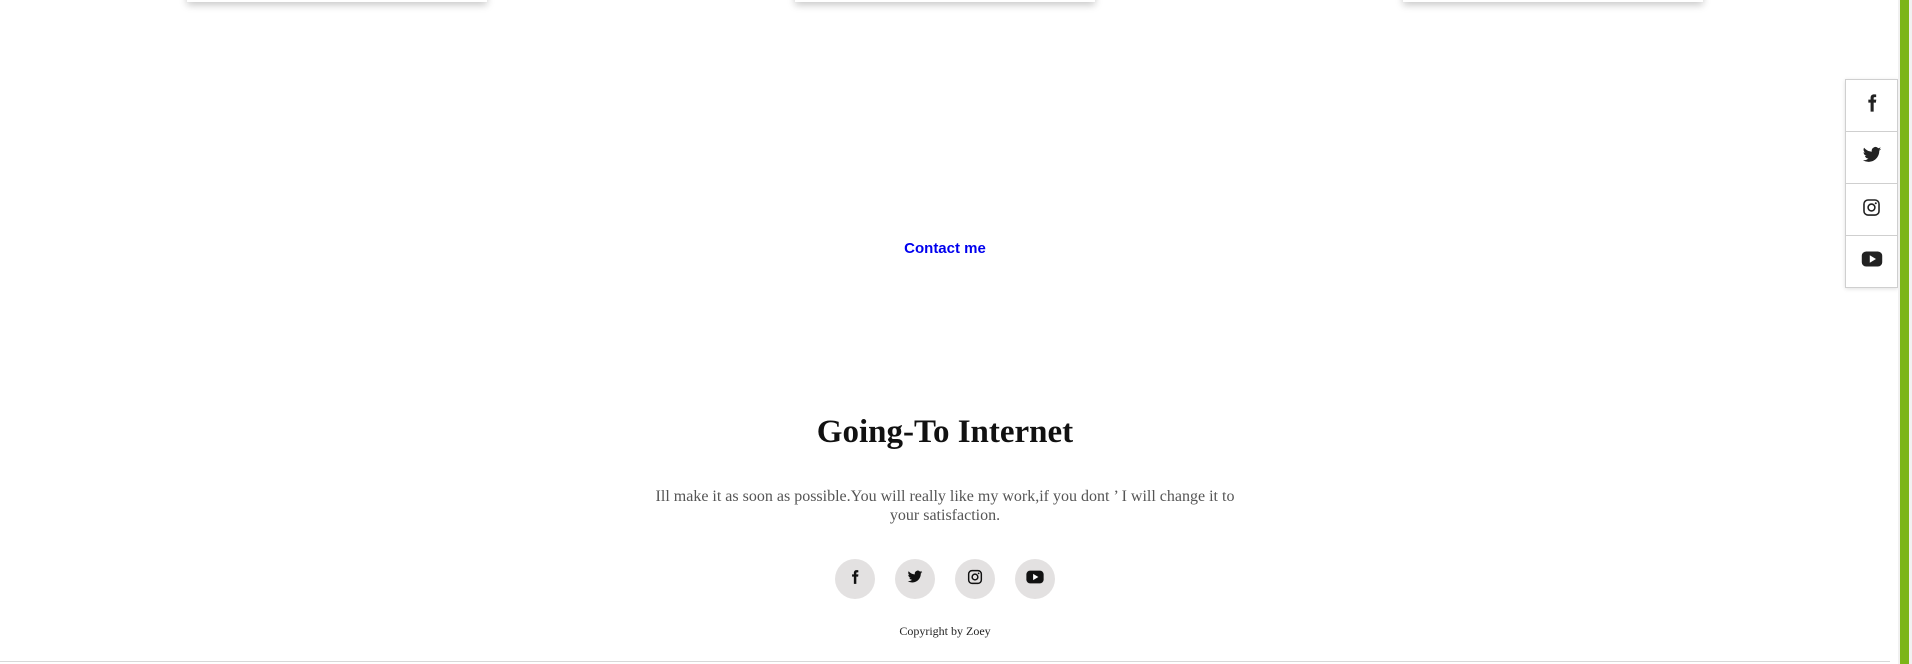 This screenshot has height=664, width=1912. What do you see at coordinates (945, 579) in the screenshot?
I see `footer-social-links` at bounding box center [945, 579].